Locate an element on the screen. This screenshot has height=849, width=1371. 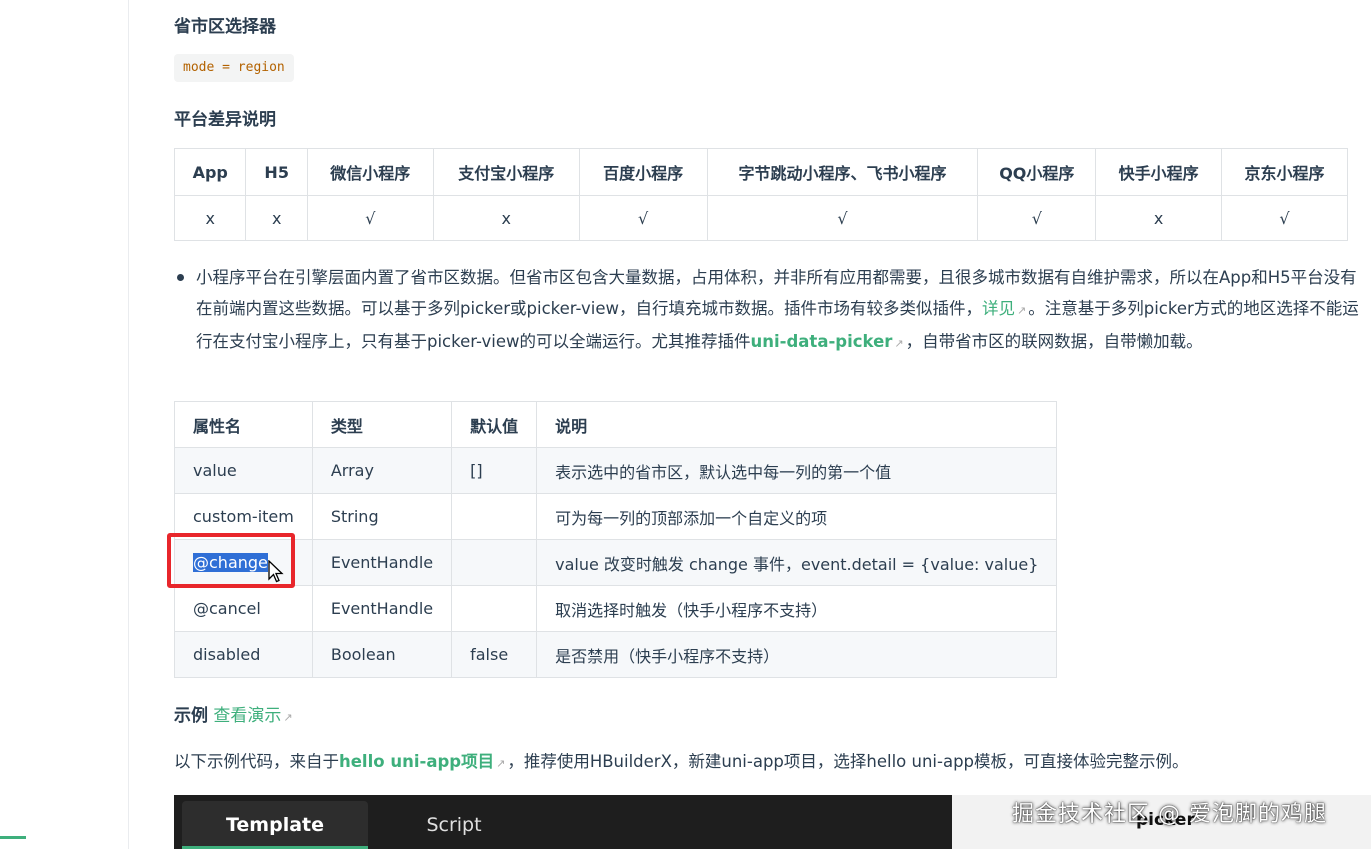
platform-header: 微信小程序 is located at coordinates (370, 172).